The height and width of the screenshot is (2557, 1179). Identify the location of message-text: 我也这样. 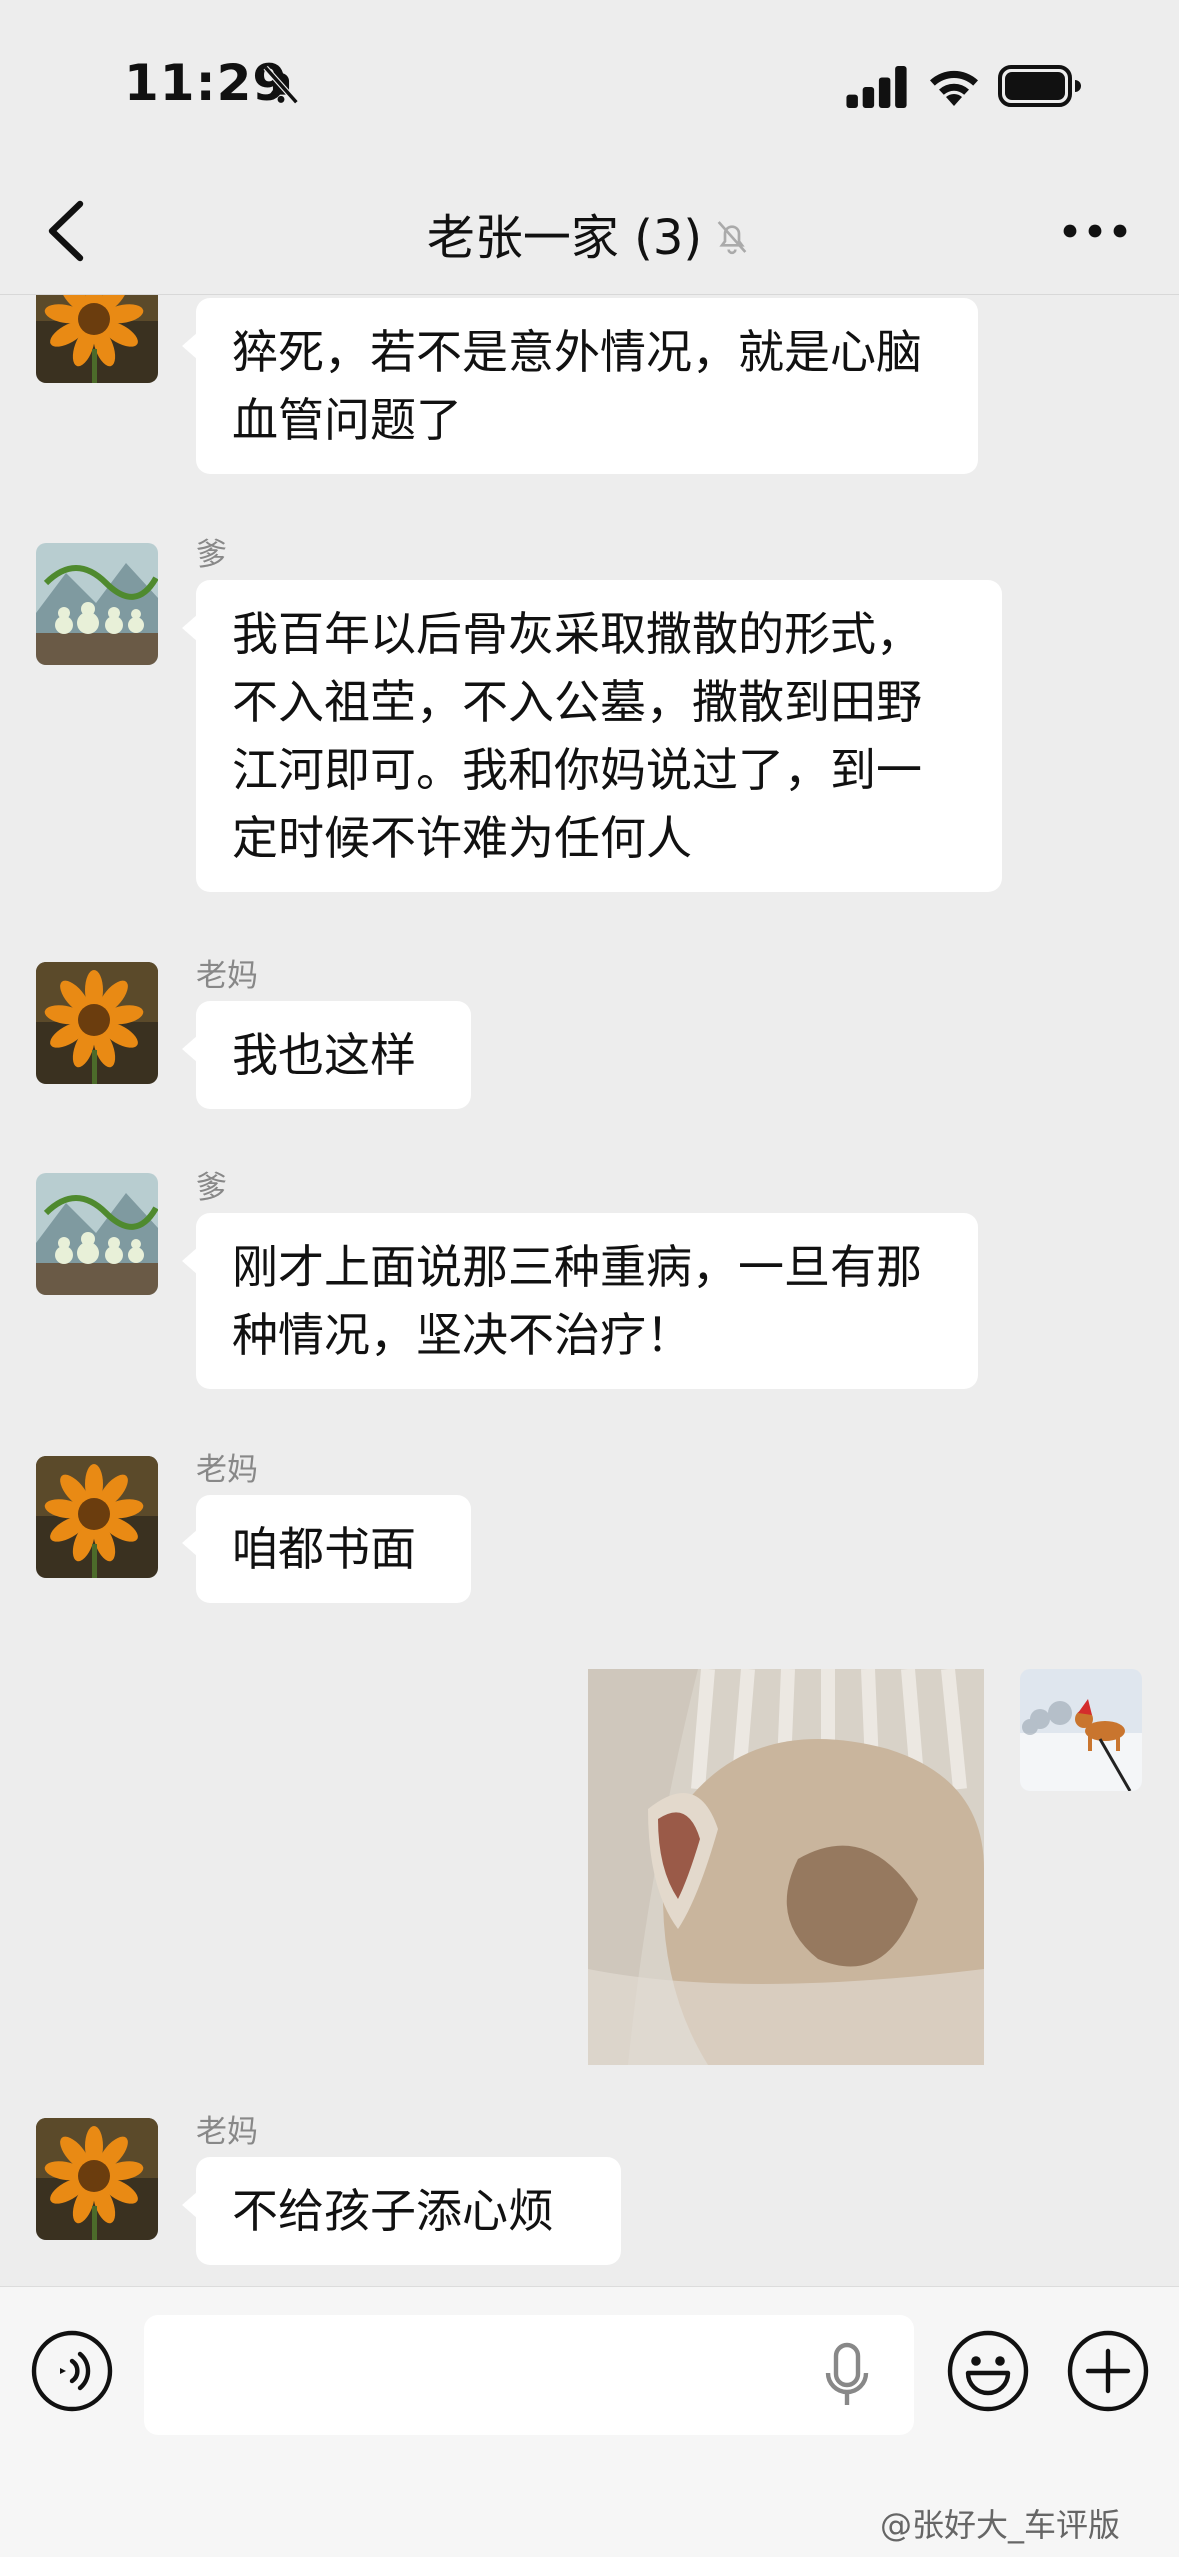
(324, 1055).